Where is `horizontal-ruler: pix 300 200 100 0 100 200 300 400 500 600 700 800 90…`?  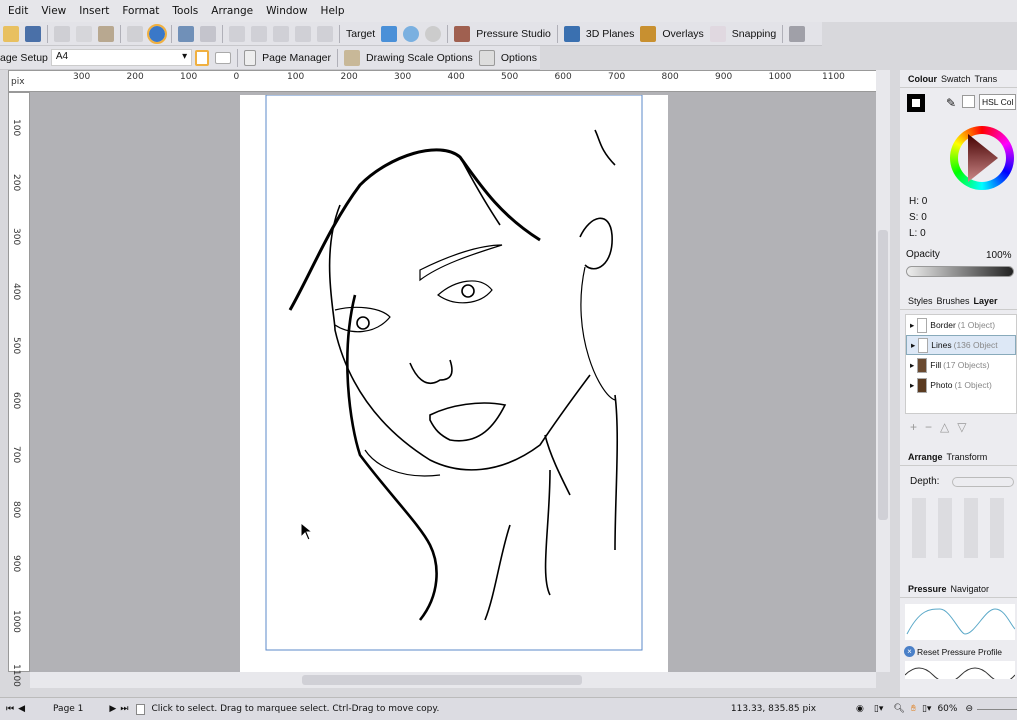 horizontal-ruler: pix 300 200 100 0 100 200 300 400 500 600 700 800 90… is located at coordinates (443, 81).